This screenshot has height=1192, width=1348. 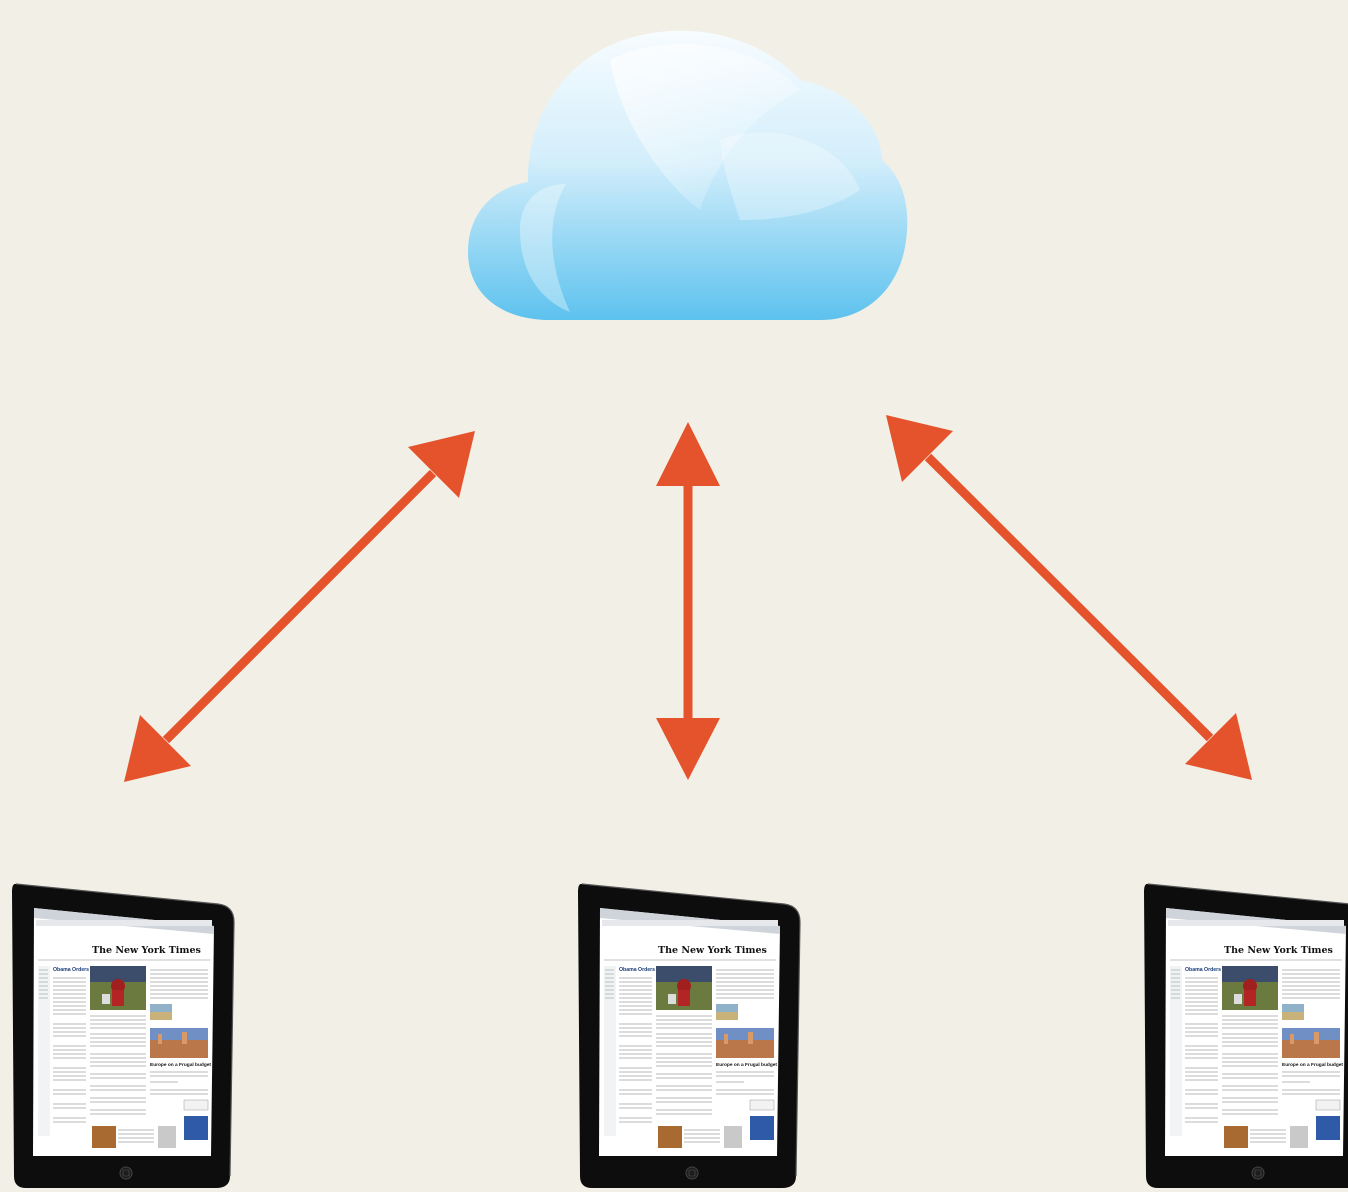 What do you see at coordinates (688, 601) in the screenshot?
I see `double-arrow-center` at bounding box center [688, 601].